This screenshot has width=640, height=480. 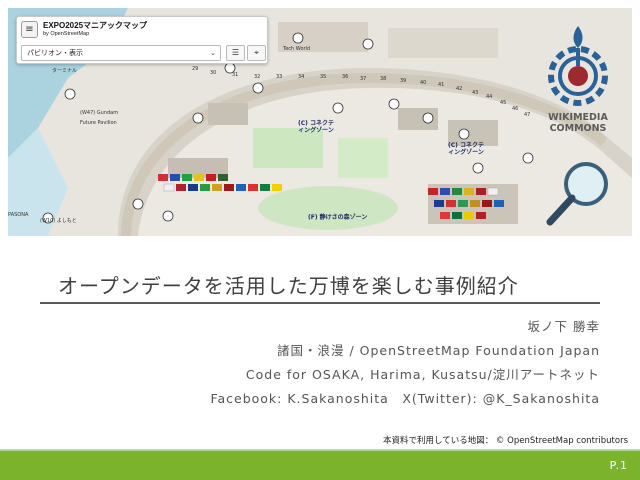 I want to click on ring-number: 29, so click(x=195, y=69).